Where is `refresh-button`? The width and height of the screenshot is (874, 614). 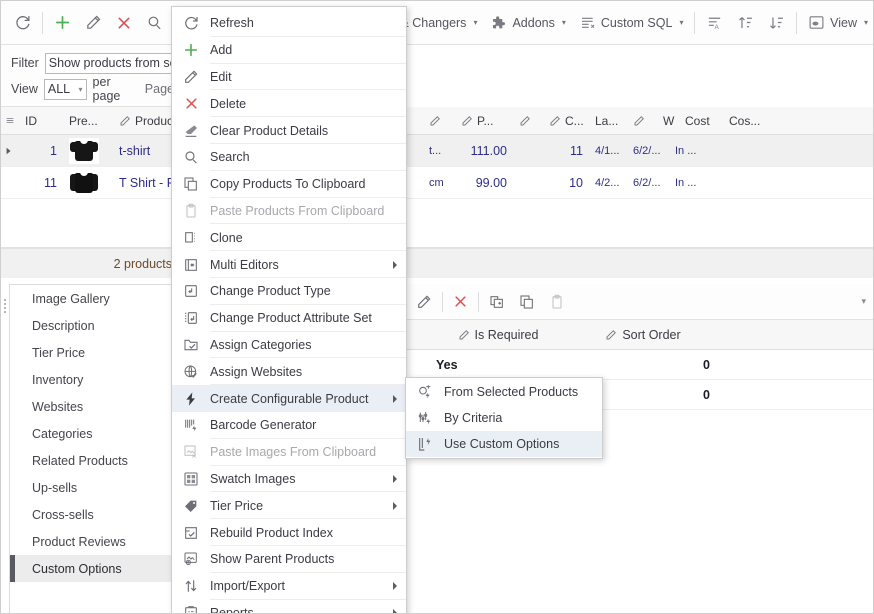
refresh-button is located at coordinates (22, 23).